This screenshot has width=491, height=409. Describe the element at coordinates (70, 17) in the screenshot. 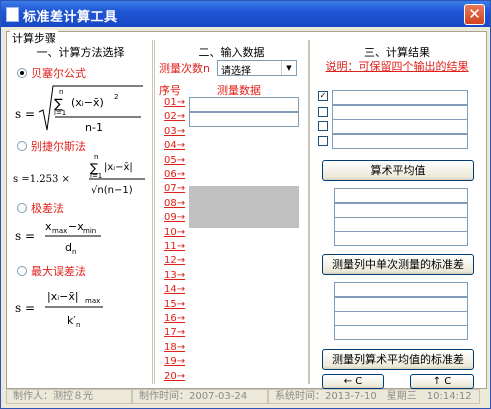

I see `window-title: 标准差计算工具` at that location.